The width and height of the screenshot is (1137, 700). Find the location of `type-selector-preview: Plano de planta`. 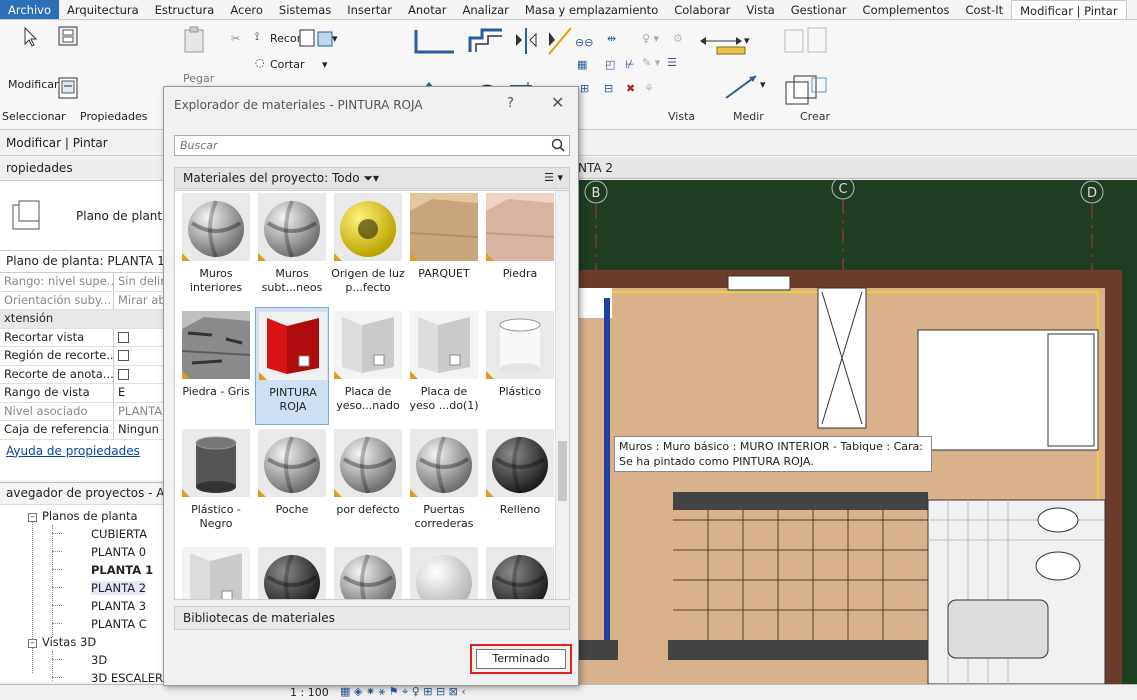

type-selector-preview: Plano de planta is located at coordinates (84, 216).